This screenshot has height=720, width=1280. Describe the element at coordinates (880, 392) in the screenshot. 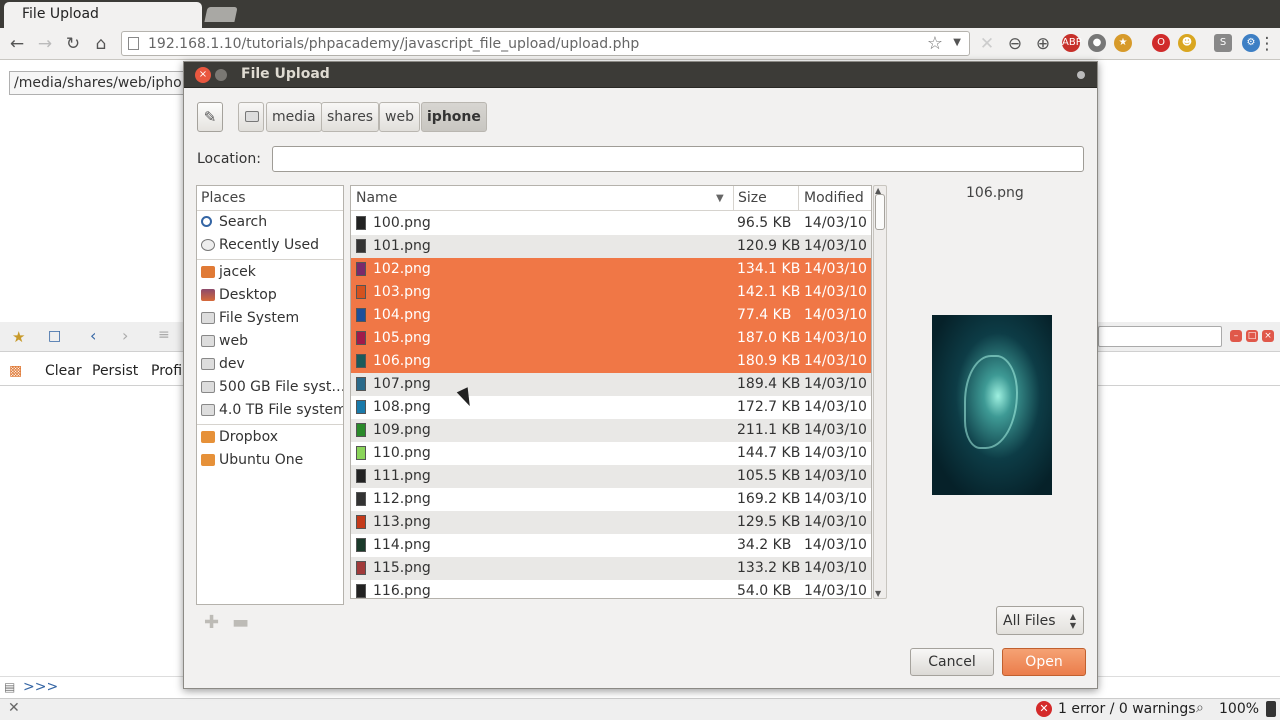

I see `file-list-scrollbar: ▲ ▼` at that location.